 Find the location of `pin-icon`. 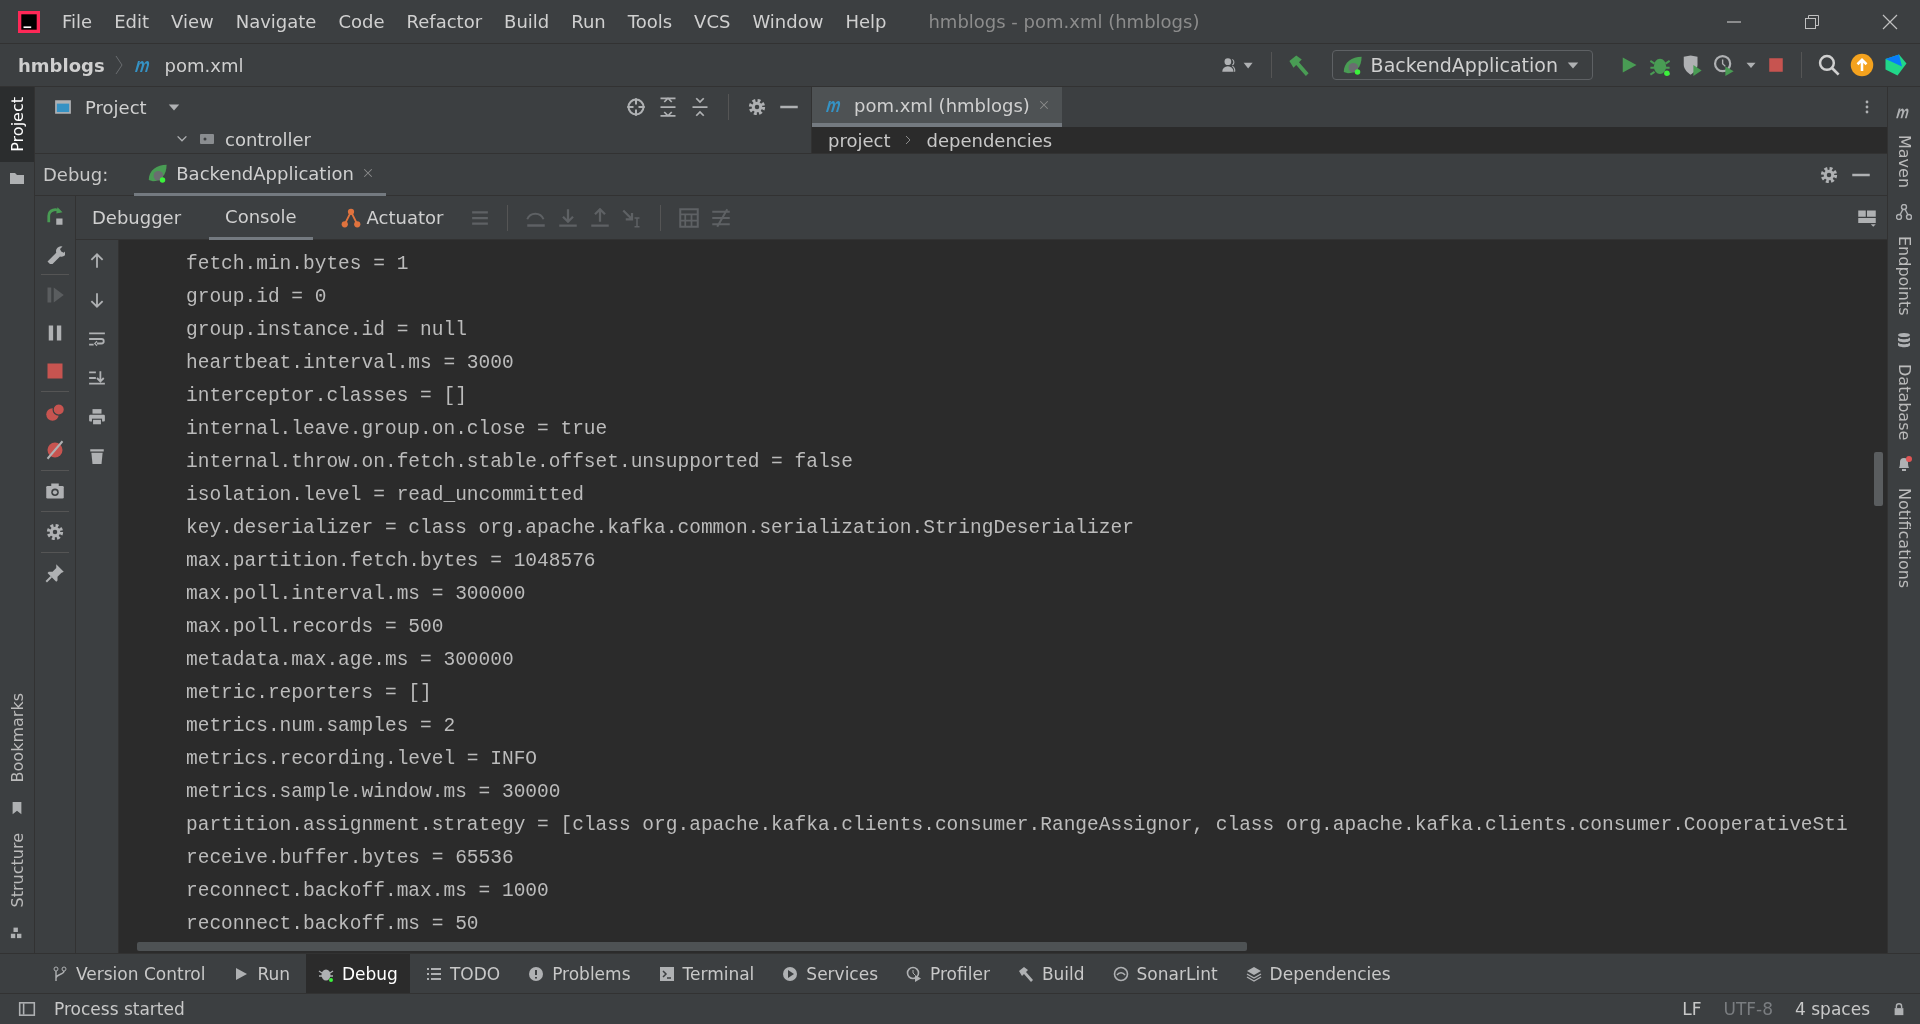

pin-icon is located at coordinates (55, 573).